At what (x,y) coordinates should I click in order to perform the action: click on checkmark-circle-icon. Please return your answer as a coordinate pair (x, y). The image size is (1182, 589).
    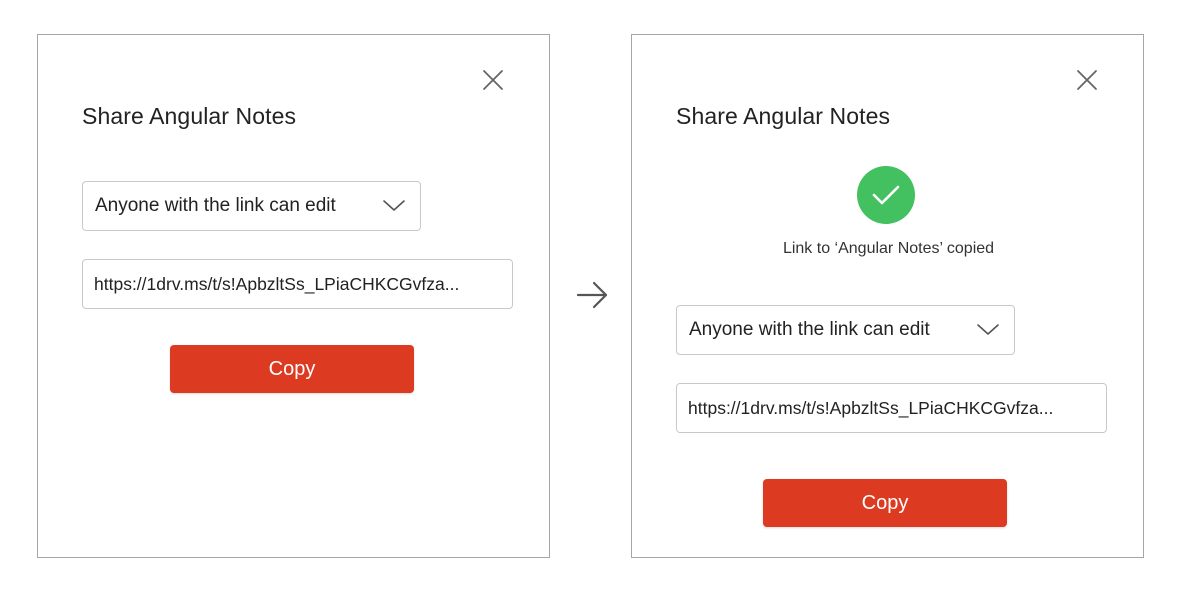
    Looking at the image, I should click on (886, 195).